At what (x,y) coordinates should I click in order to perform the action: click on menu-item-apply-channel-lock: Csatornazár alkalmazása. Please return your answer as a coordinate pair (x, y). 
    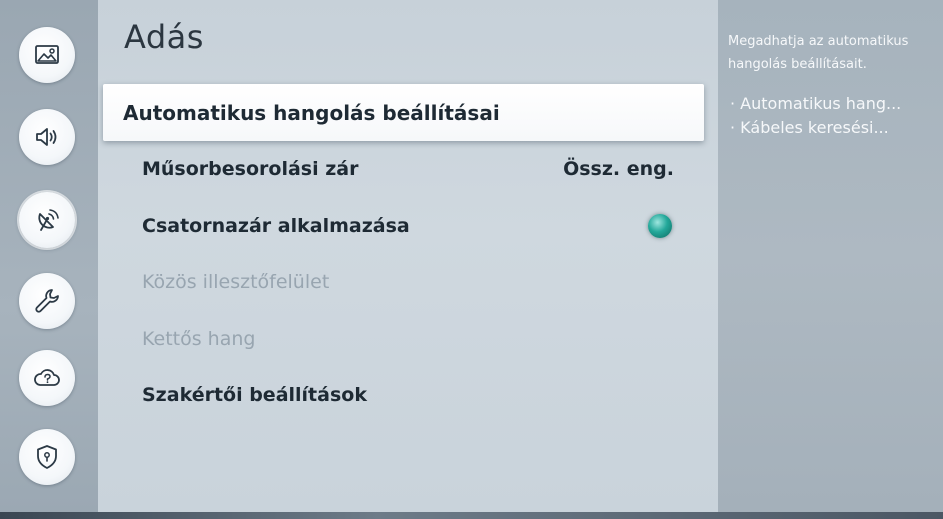
    Looking at the image, I should click on (408, 226).